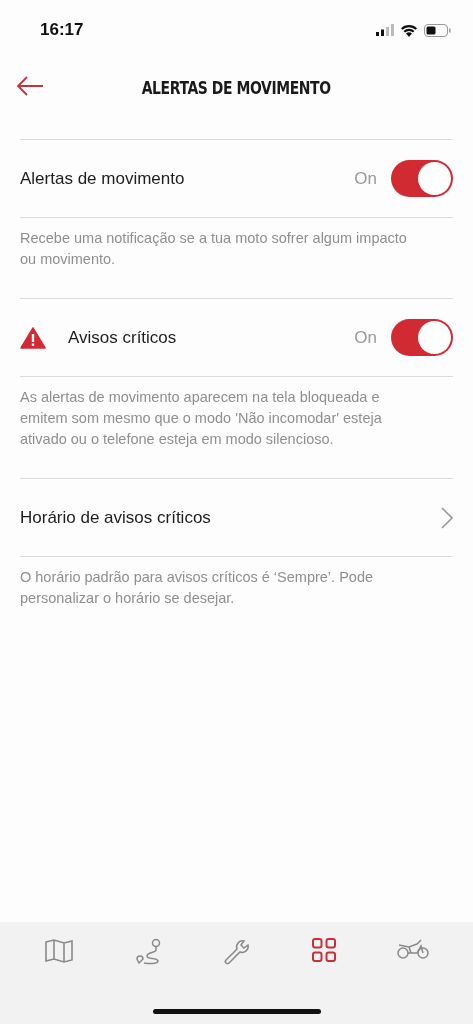  Describe the element at coordinates (116, 517) in the screenshot. I see `setting-label: Horário de avisos críticos` at that location.